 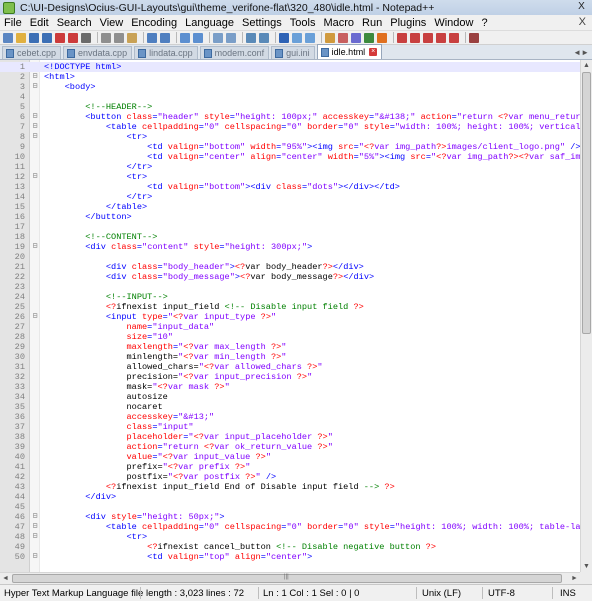 I want to click on tab-modem-conf: modem.conf, so click(x=234, y=52).